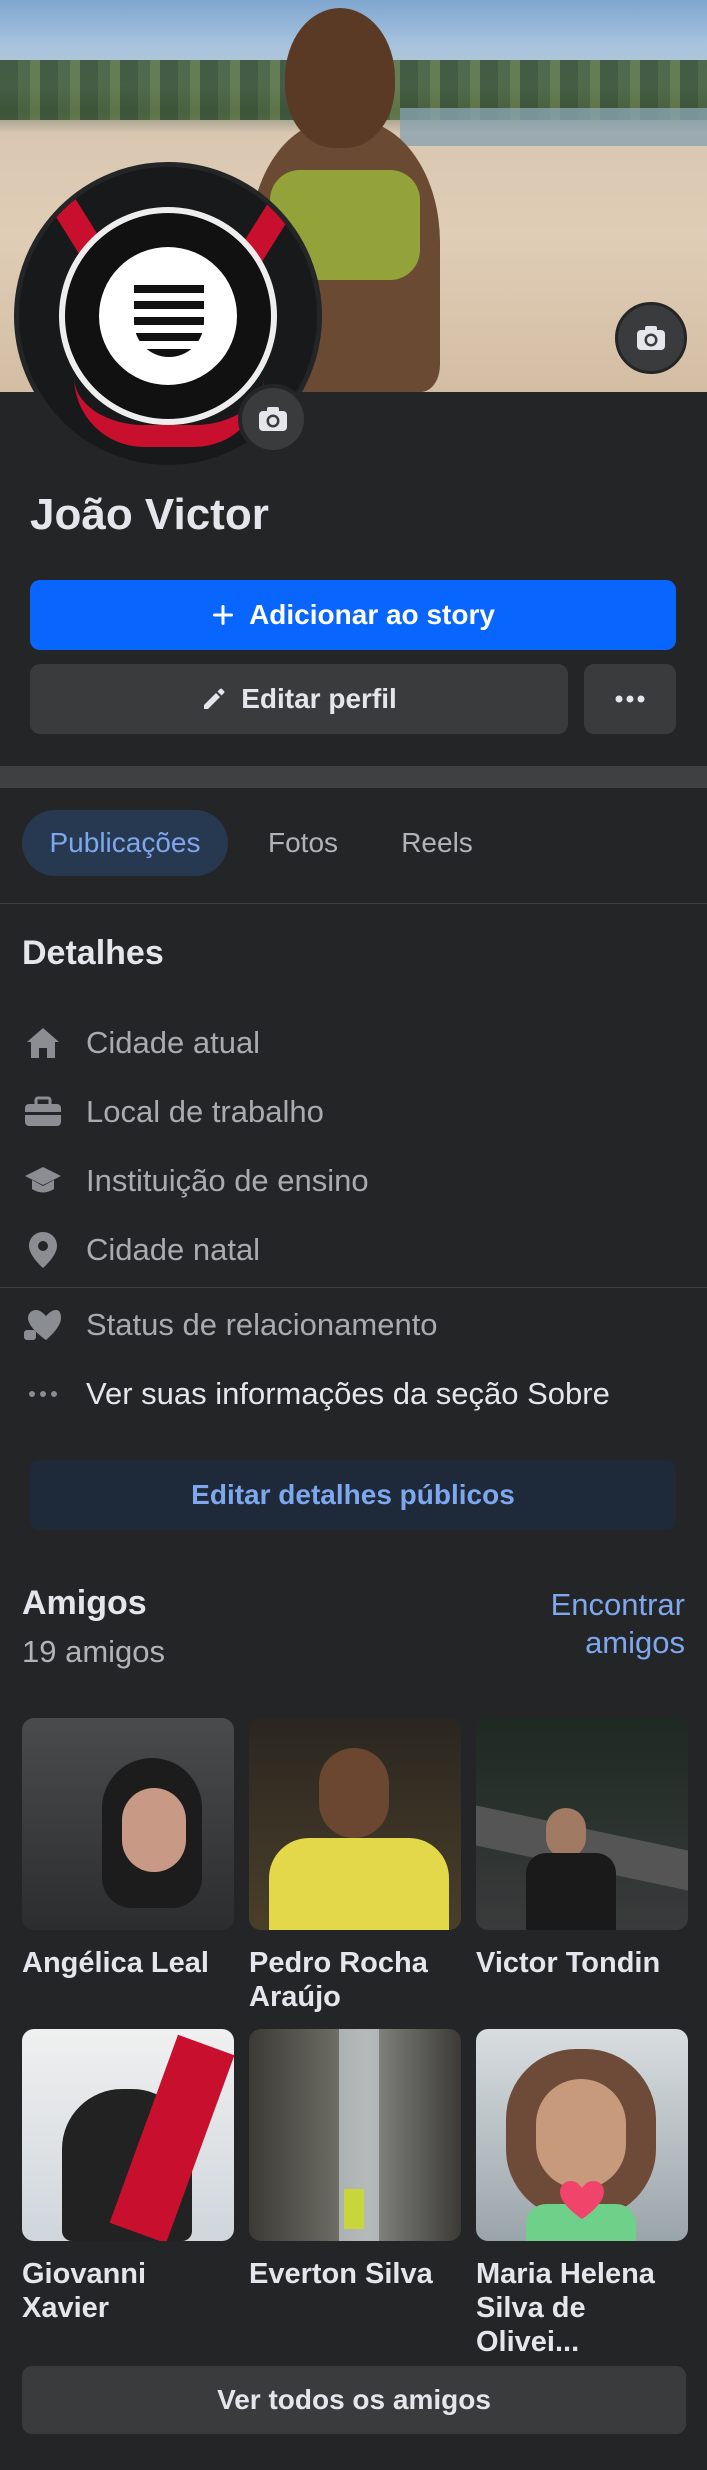  I want to click on friends-count: 19 amigos, so click(94, 1651).